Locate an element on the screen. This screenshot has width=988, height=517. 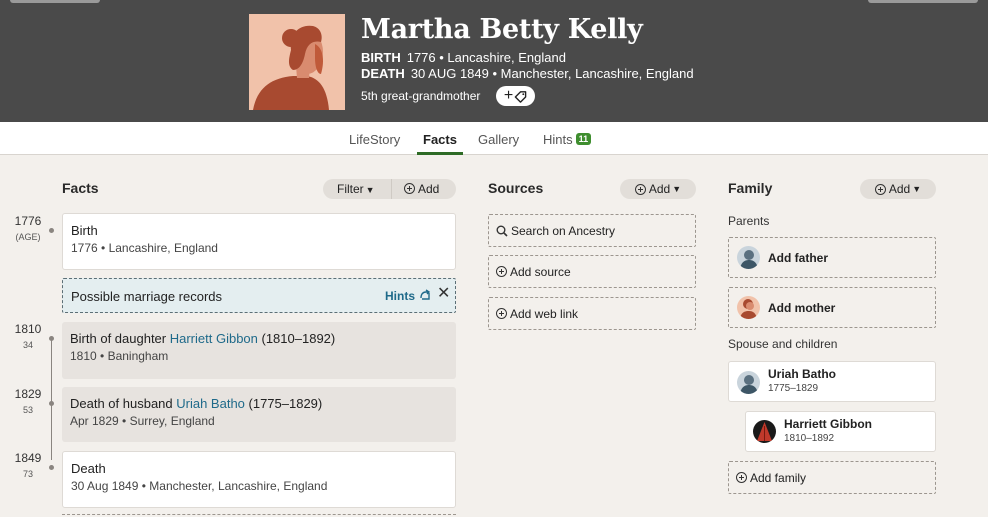
hints-count-badge: 11 is located at coordinates (583, 139).